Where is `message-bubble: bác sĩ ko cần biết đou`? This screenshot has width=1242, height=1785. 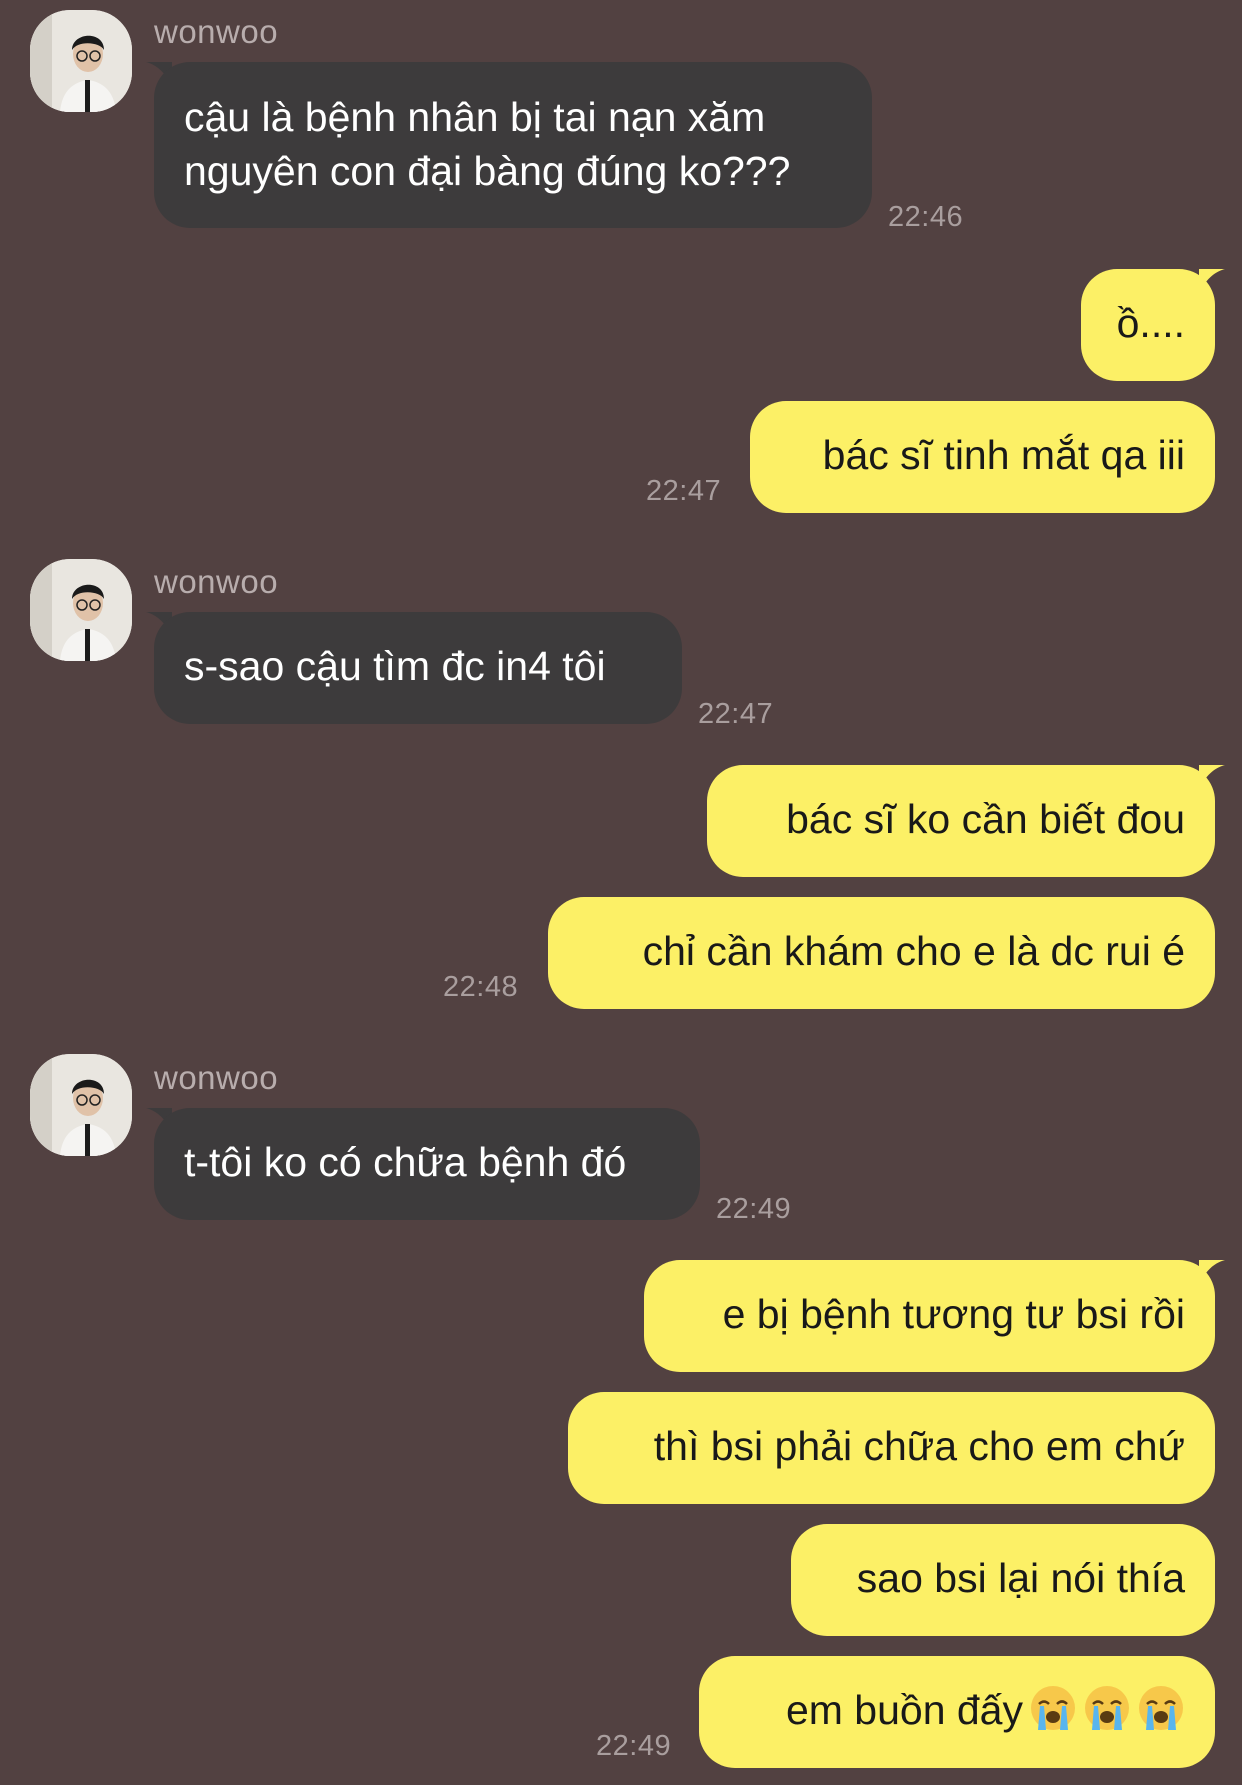 message-bubble: bác sĩ ko cần biết đou is located at coordinates (961, 821).